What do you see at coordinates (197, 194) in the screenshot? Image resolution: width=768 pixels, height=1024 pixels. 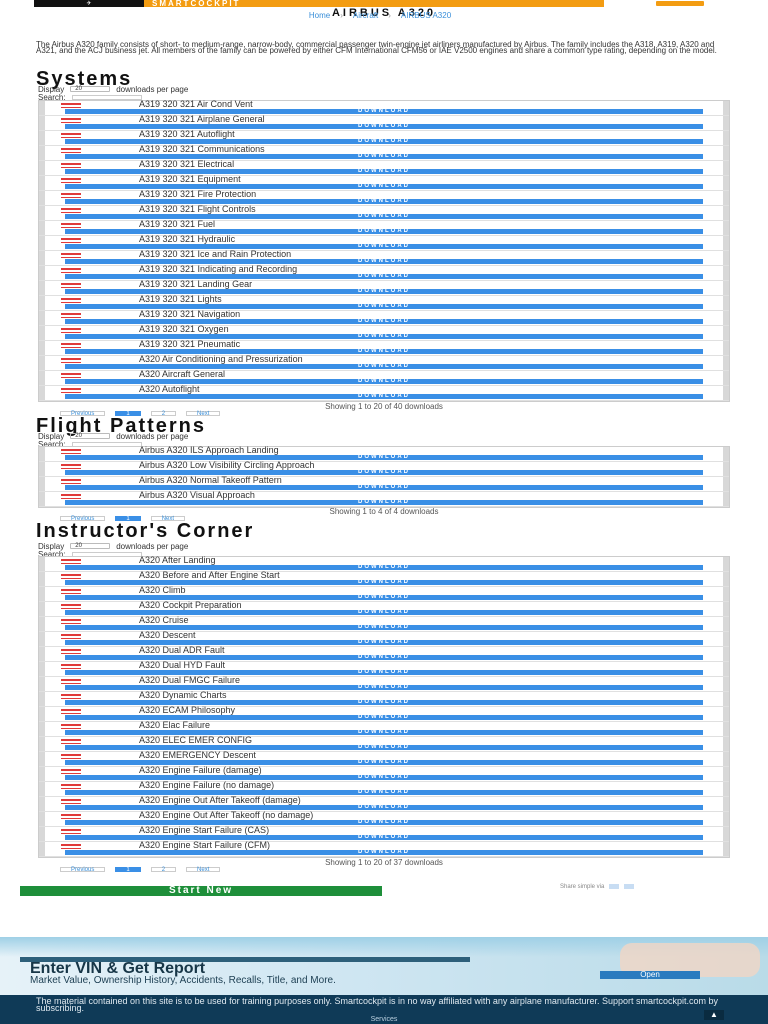 I see `download-title: A319 320 321 Fire Protection` at bounding box center [197, 194].